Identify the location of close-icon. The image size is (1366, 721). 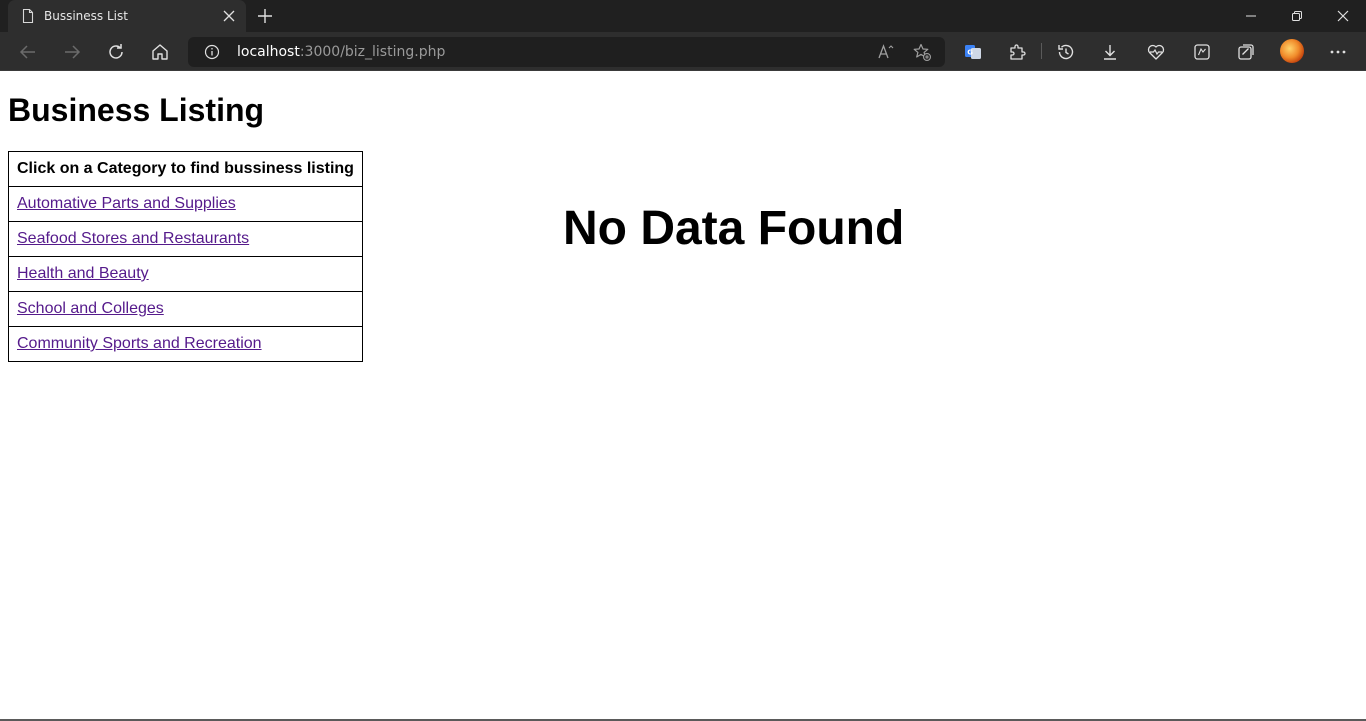
(1343, 16).